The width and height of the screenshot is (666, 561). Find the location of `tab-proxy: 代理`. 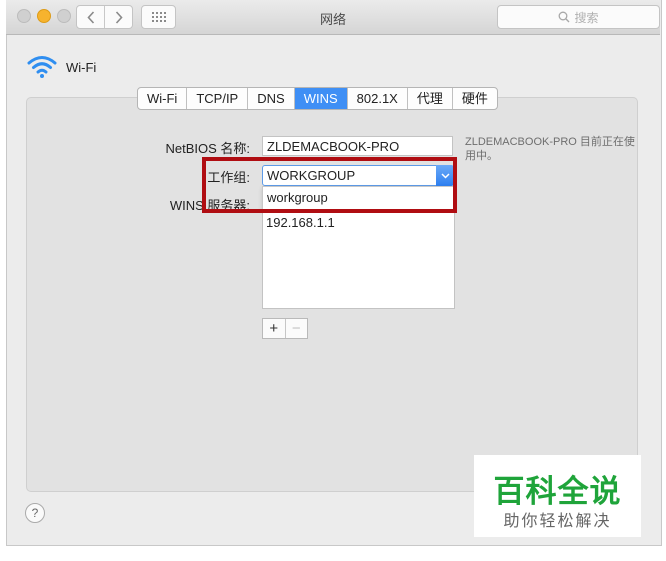

tab-proxy: 代理 is located at coordinates (429, 98).